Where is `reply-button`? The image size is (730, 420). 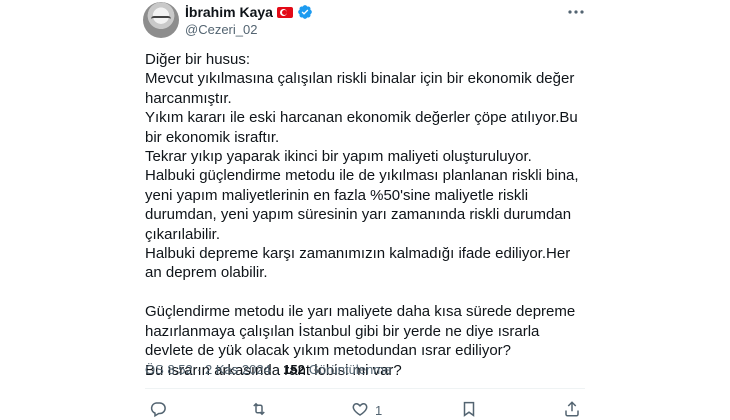 reply-button is located at coordinates (158, 410).